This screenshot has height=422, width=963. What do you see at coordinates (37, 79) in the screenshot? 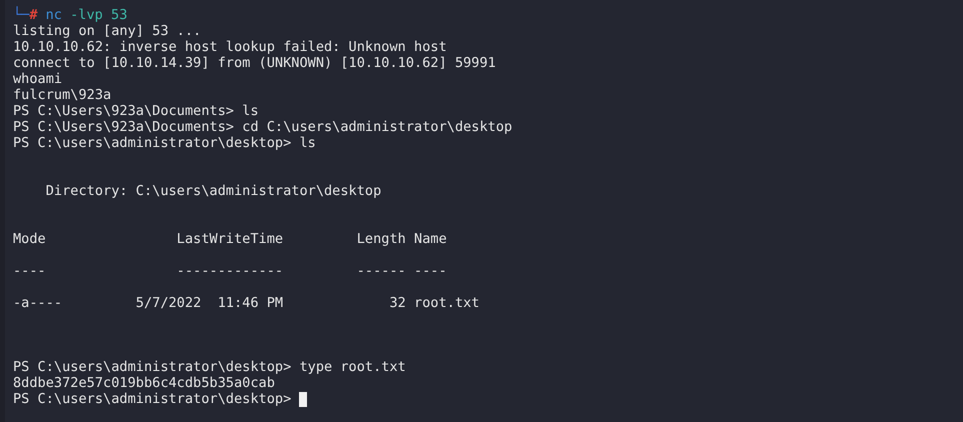
I see `terminal-line: whoami` at bounding box center [37, 79].